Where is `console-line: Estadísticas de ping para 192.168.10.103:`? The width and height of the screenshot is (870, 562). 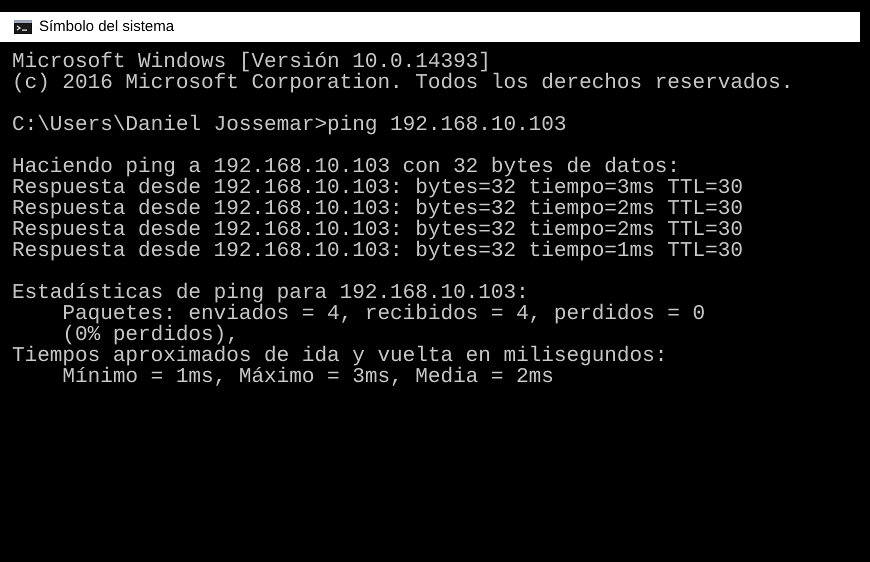 console-line: Estadísticas de ping para 192.168.10.103: is located at coordinates (270, 293).